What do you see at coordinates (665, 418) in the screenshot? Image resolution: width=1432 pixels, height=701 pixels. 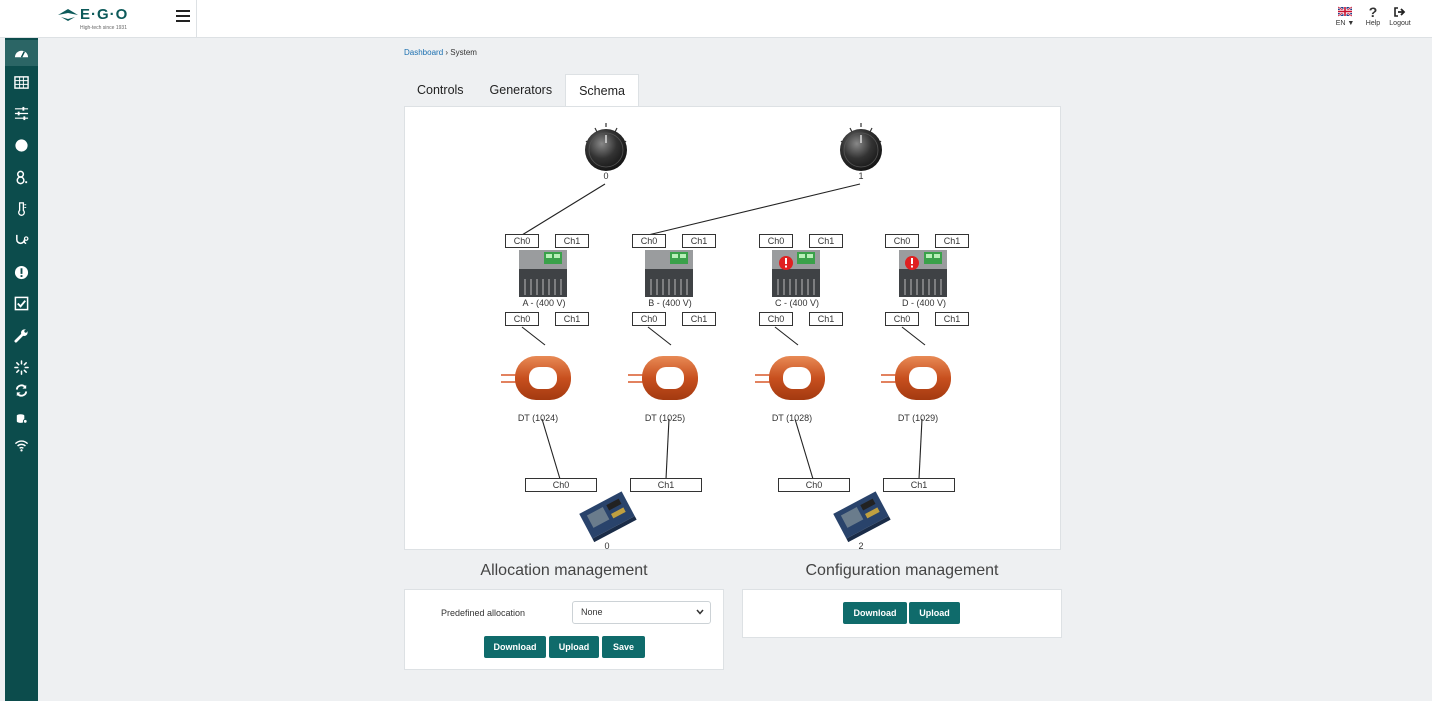 I see `coil-1025-label: DT (1025)` at bounding box center [665, 418].